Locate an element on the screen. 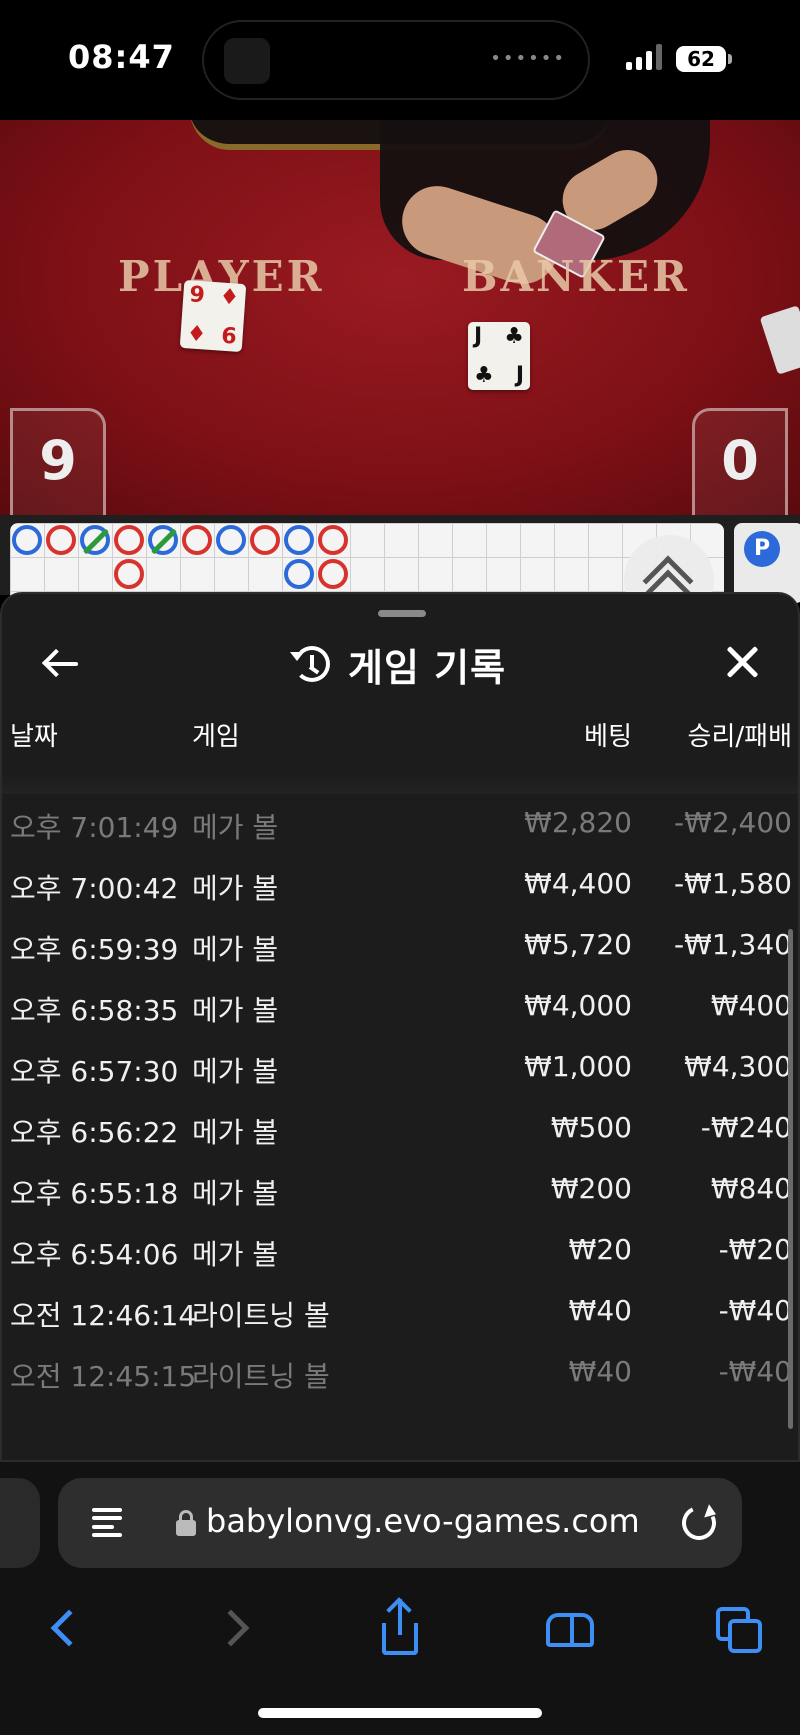 Image resolution: width=800 pixels, height=1735 pixels. card-suit: ♦ is located at coordinates (229, 297).